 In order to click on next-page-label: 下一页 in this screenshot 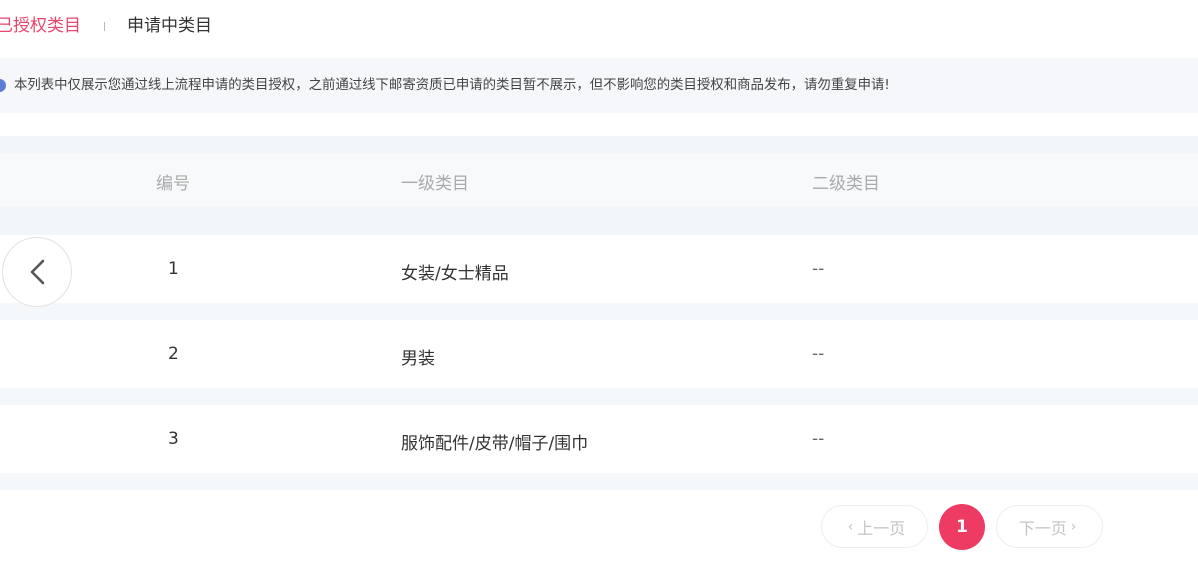, I will do `click(1042, 528)`.